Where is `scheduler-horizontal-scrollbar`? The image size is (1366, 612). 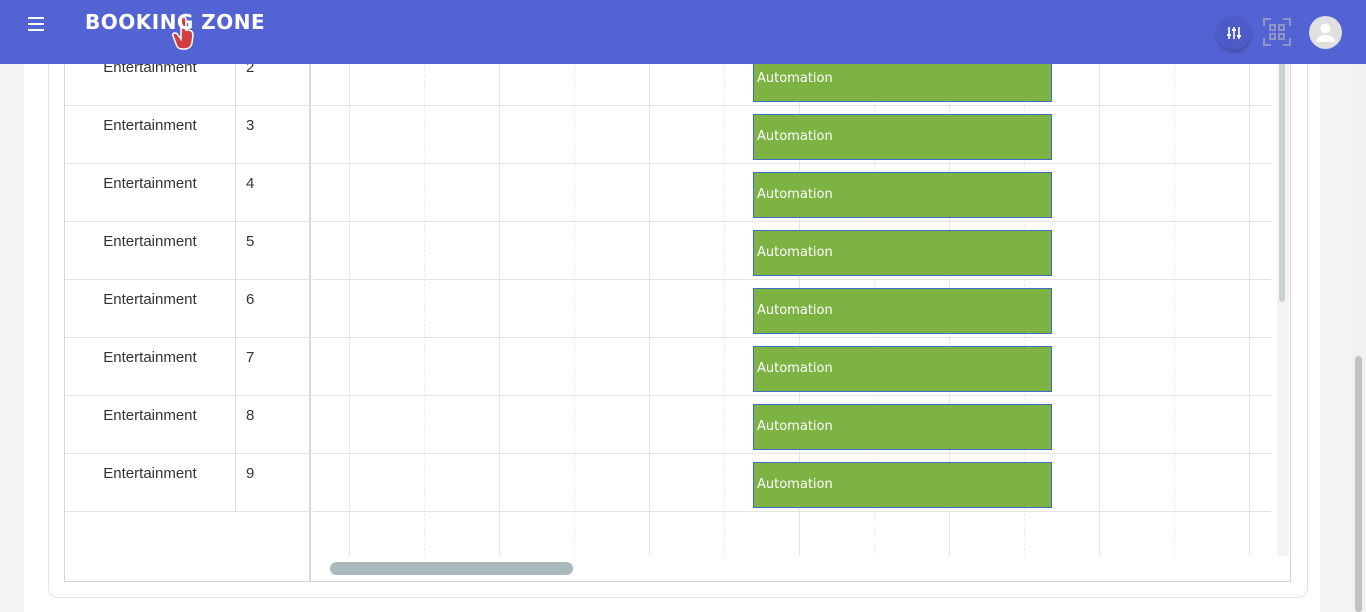 scheduler-horizontal-scrollbar is located at coordinates (794, 568).